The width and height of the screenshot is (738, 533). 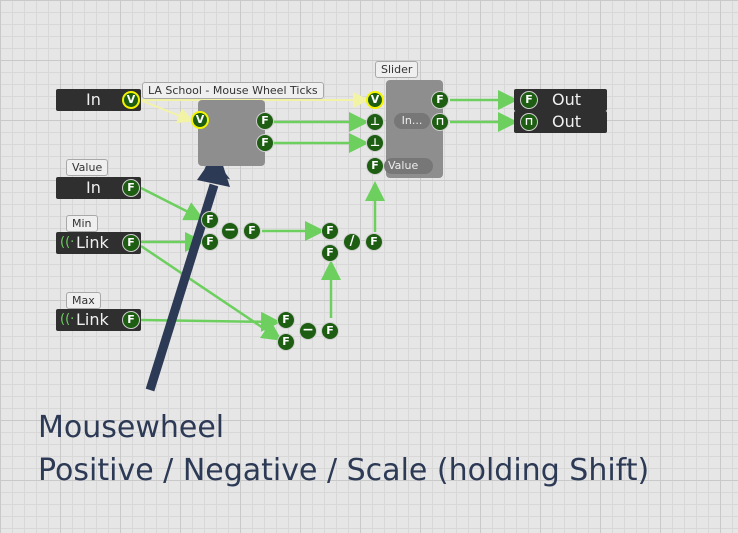 I want to click on mouse-wheel-out-port-1: F, so click(x=265, y=121).